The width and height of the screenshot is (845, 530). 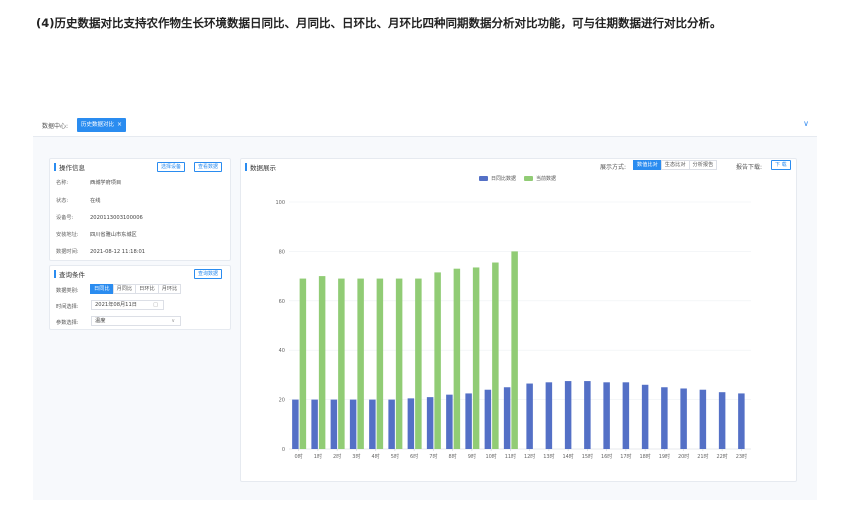 I want to click on calendar-icon: □, so click(x=155, y=305).